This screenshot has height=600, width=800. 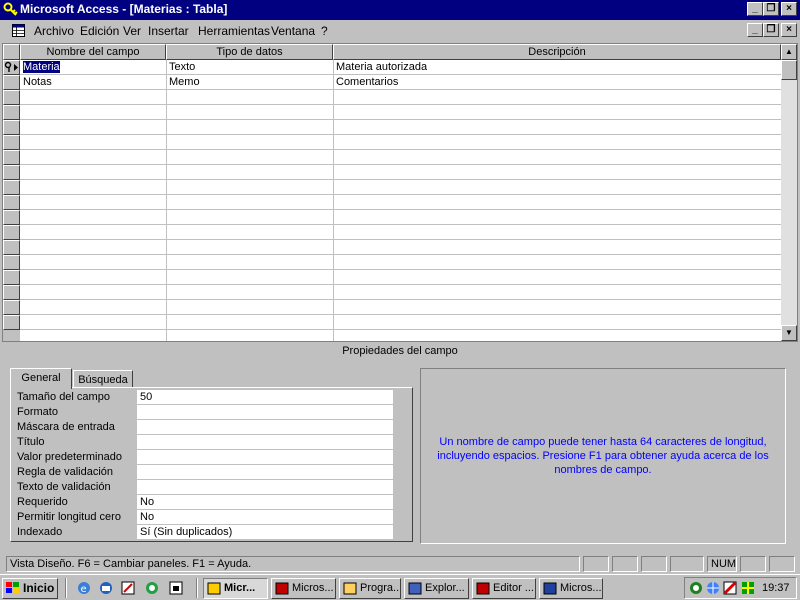 I want to click on scroll-down-button: ▼, so click(x=789, y=333).